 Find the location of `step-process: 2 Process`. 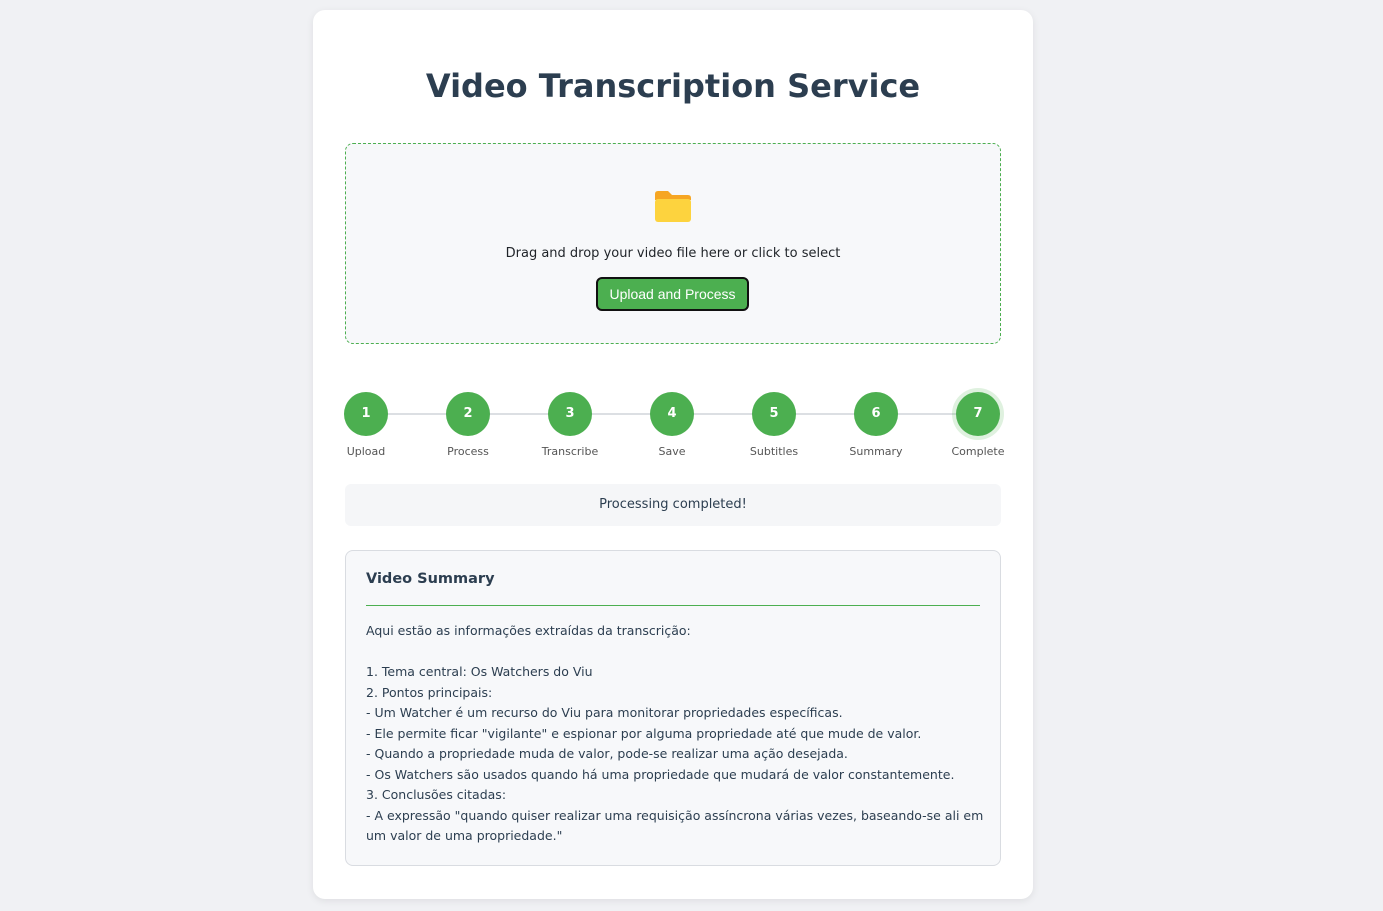

step-process: 2 Process is located at coordinates (468, 425).